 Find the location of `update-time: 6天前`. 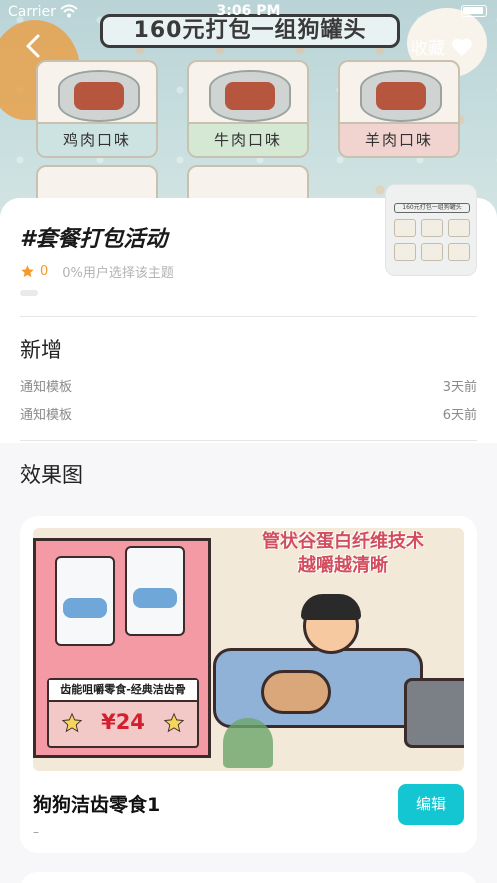

update-time: 6天前 is located at coordinates (459, 415).